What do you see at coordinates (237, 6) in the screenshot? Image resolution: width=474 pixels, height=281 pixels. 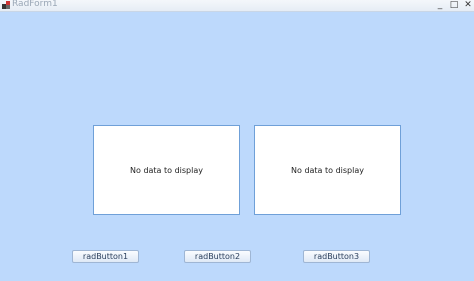 I see `title-bar: RadForm1 _ □ ✕` at bounding box center [237, 6].